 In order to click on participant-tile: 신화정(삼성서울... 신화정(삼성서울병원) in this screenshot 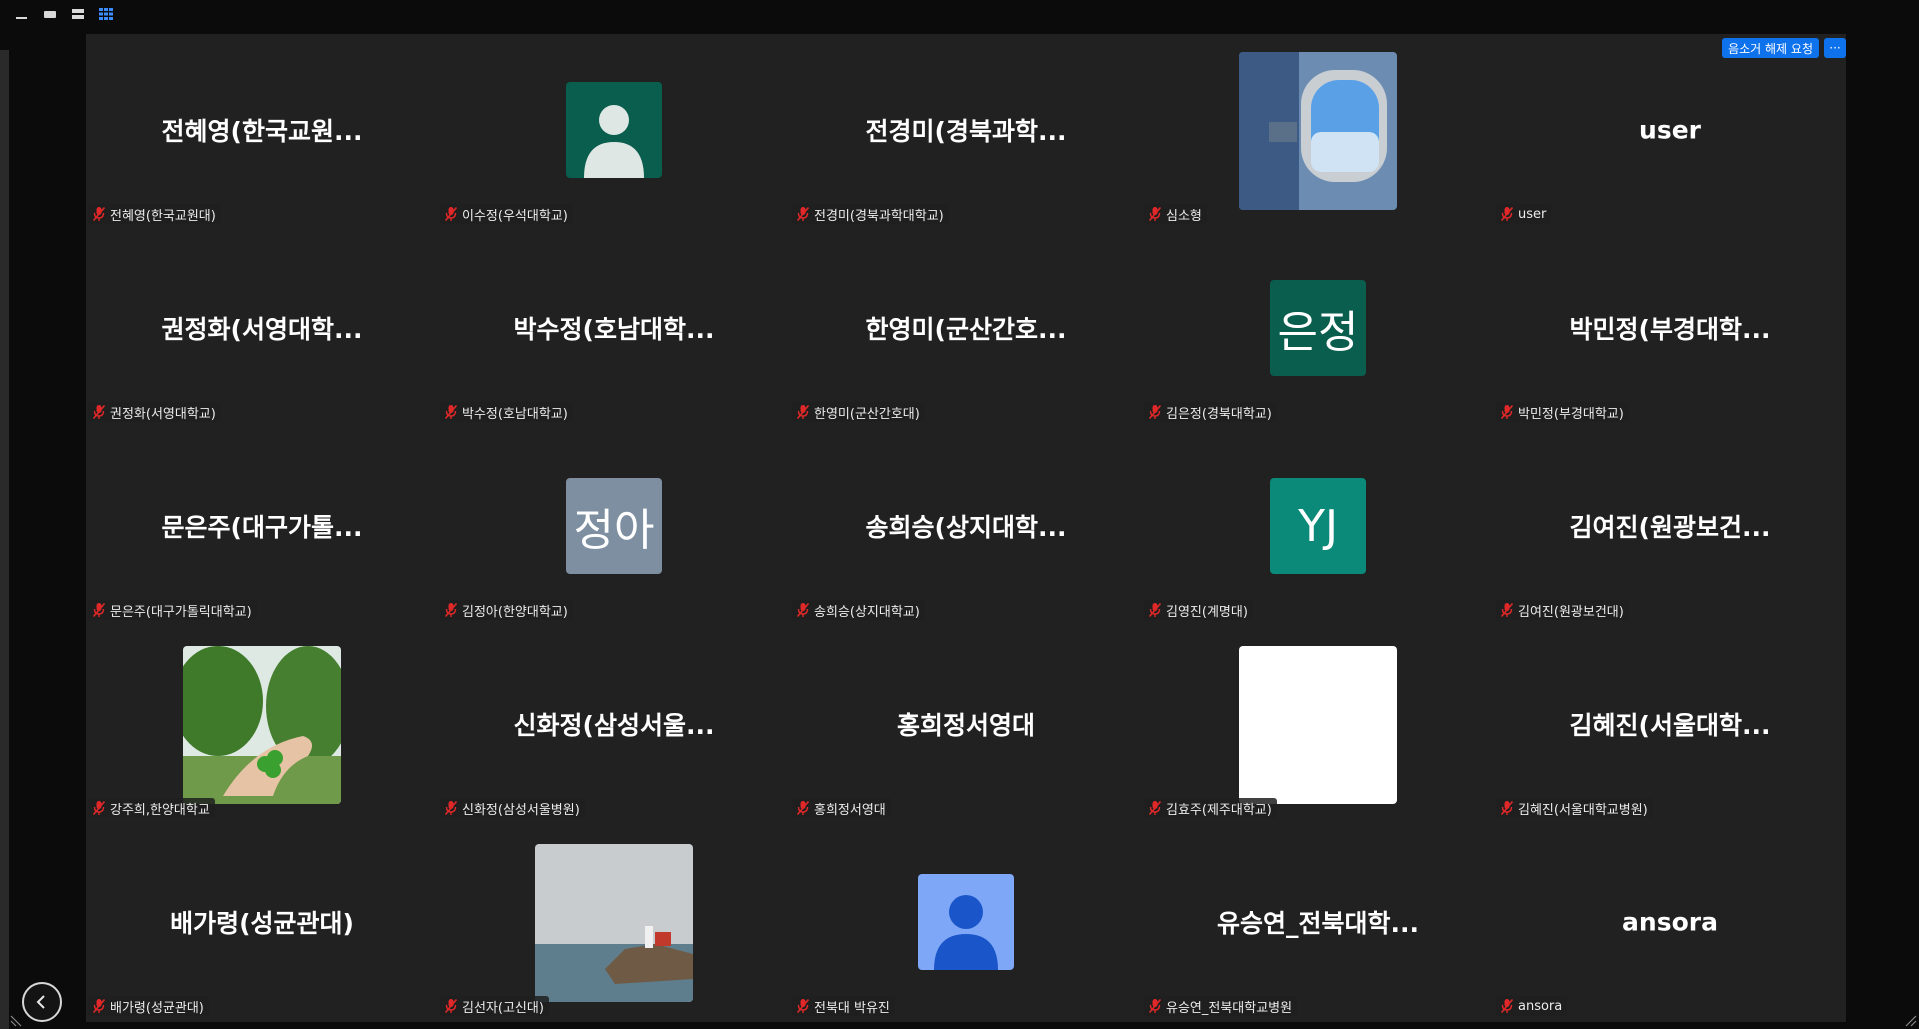, I will do `click(614, 727)`.